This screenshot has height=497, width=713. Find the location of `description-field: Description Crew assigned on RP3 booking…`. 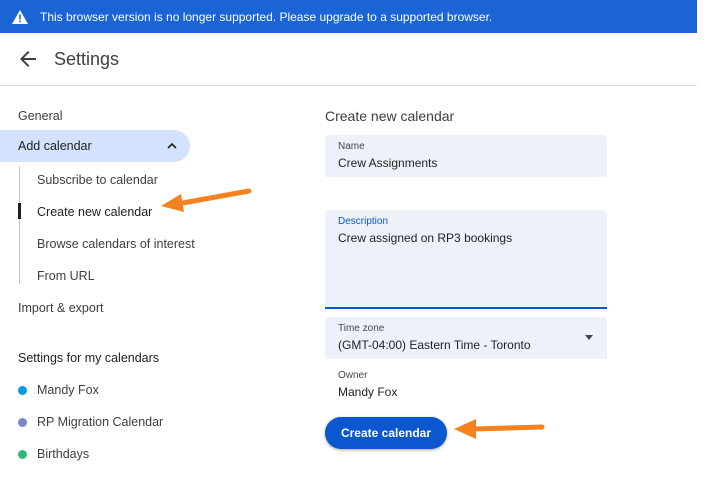

description-field: Description Crew assigned on RP3 booking… is located at coordinates (466, 259).